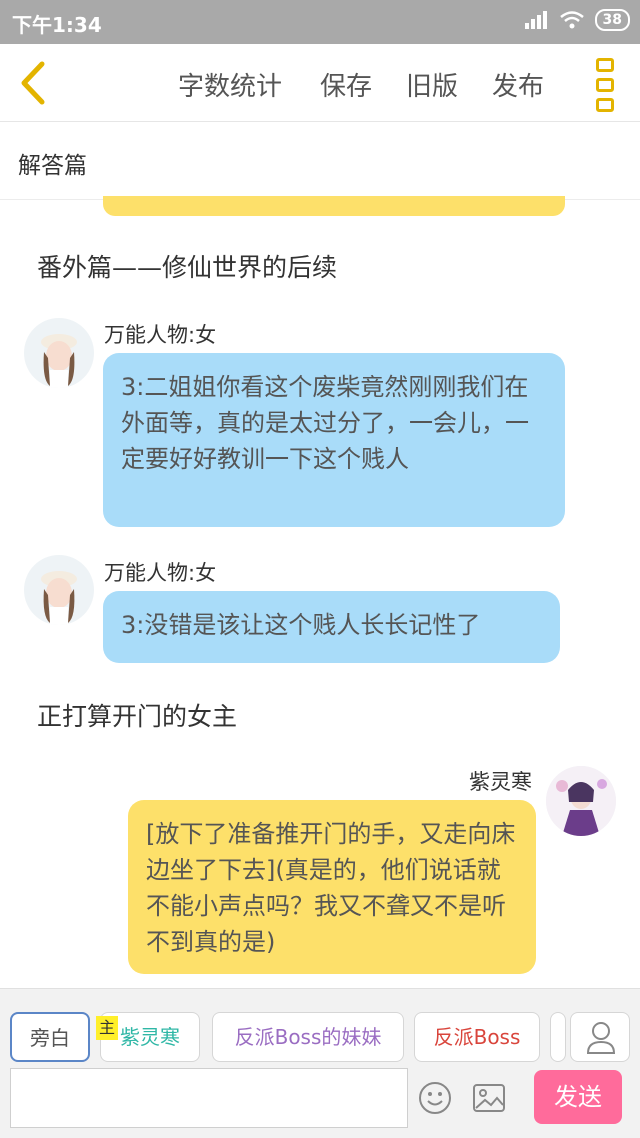 The image size is (640, 1138). Describe the element at coordinates (571, 20) in the screenshot. I see `wifi-icon` at that location.